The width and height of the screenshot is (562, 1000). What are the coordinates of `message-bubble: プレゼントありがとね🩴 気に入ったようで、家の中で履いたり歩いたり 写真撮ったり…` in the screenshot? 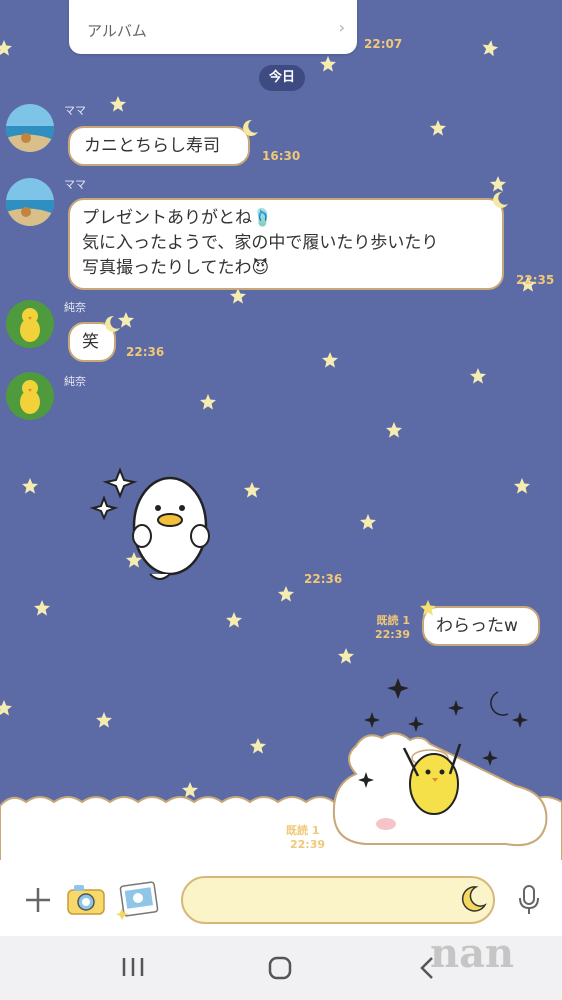 It's located at (286, 244).